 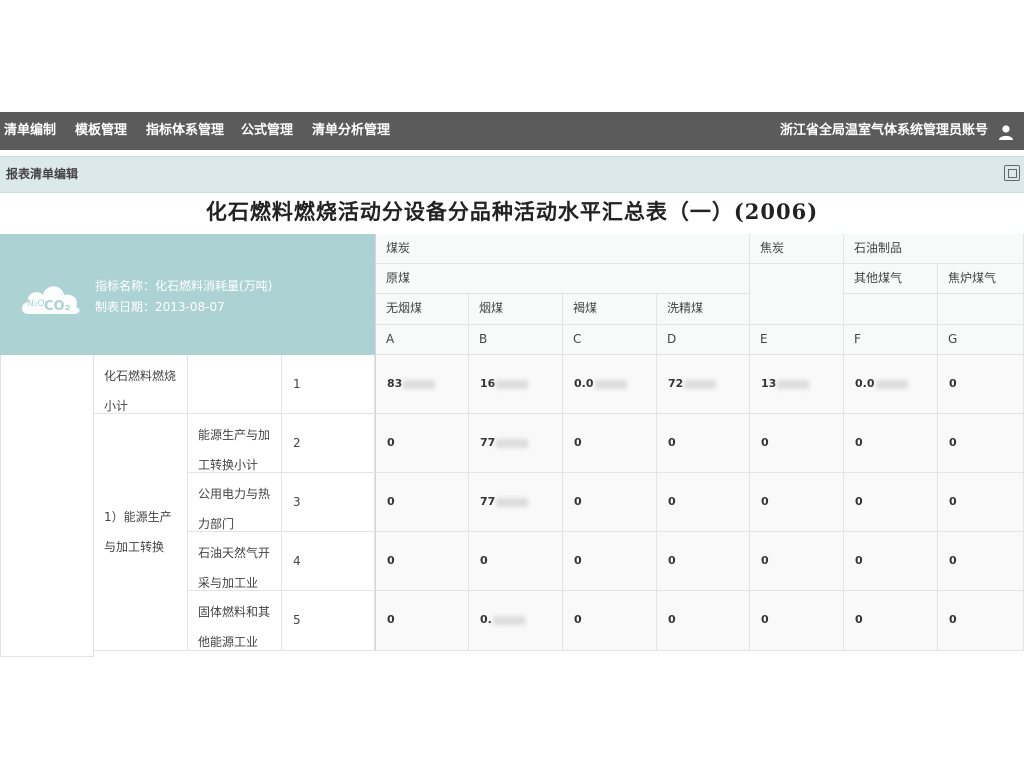 What do you see at coordinates (235, 621) in the screenshot?
I see `row-label-5: 固体燃料和其他能源工业` at bounding box center [235, 621].